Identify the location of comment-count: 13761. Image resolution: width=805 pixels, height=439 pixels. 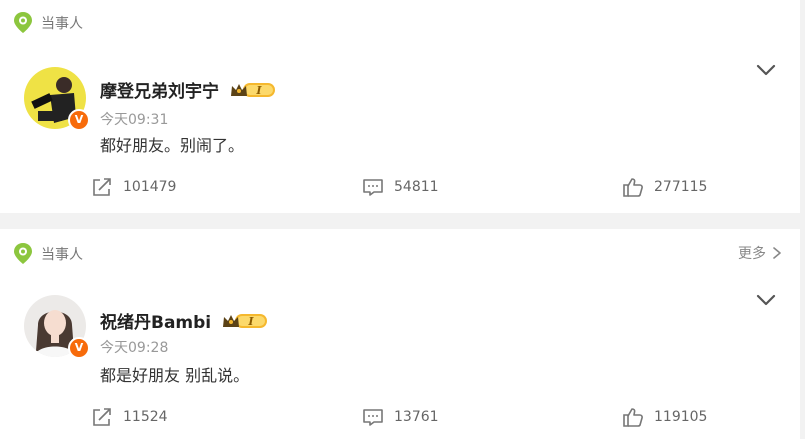
(416, 417).